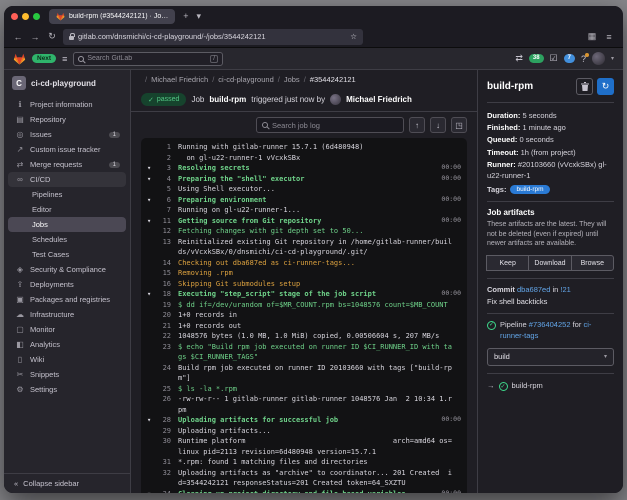 Image resolution: width=627 pixels, height=500 pixels. I want to click on artifact-action-button: Browse, so click(592, 263).